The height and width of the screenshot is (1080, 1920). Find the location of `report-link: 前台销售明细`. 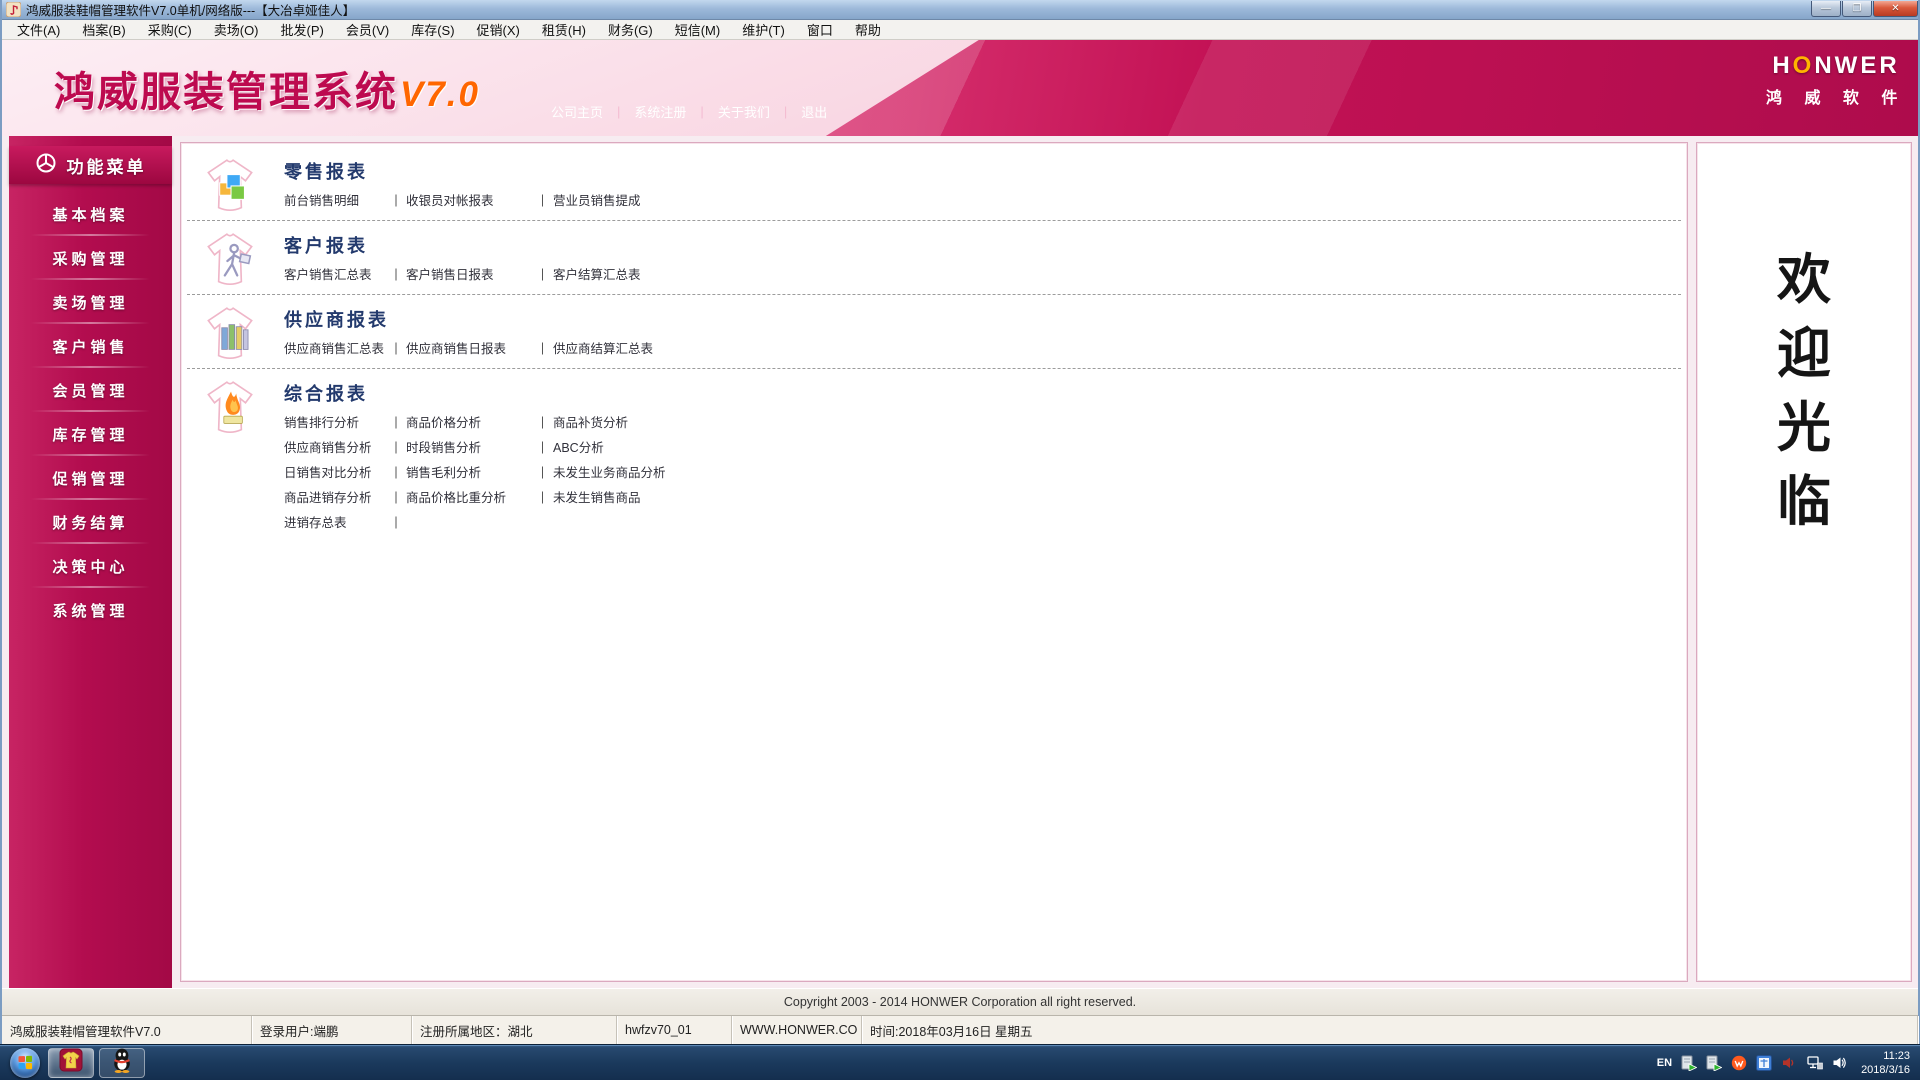

report-link: 前台销售明细 is located at coordinates (321, 201).